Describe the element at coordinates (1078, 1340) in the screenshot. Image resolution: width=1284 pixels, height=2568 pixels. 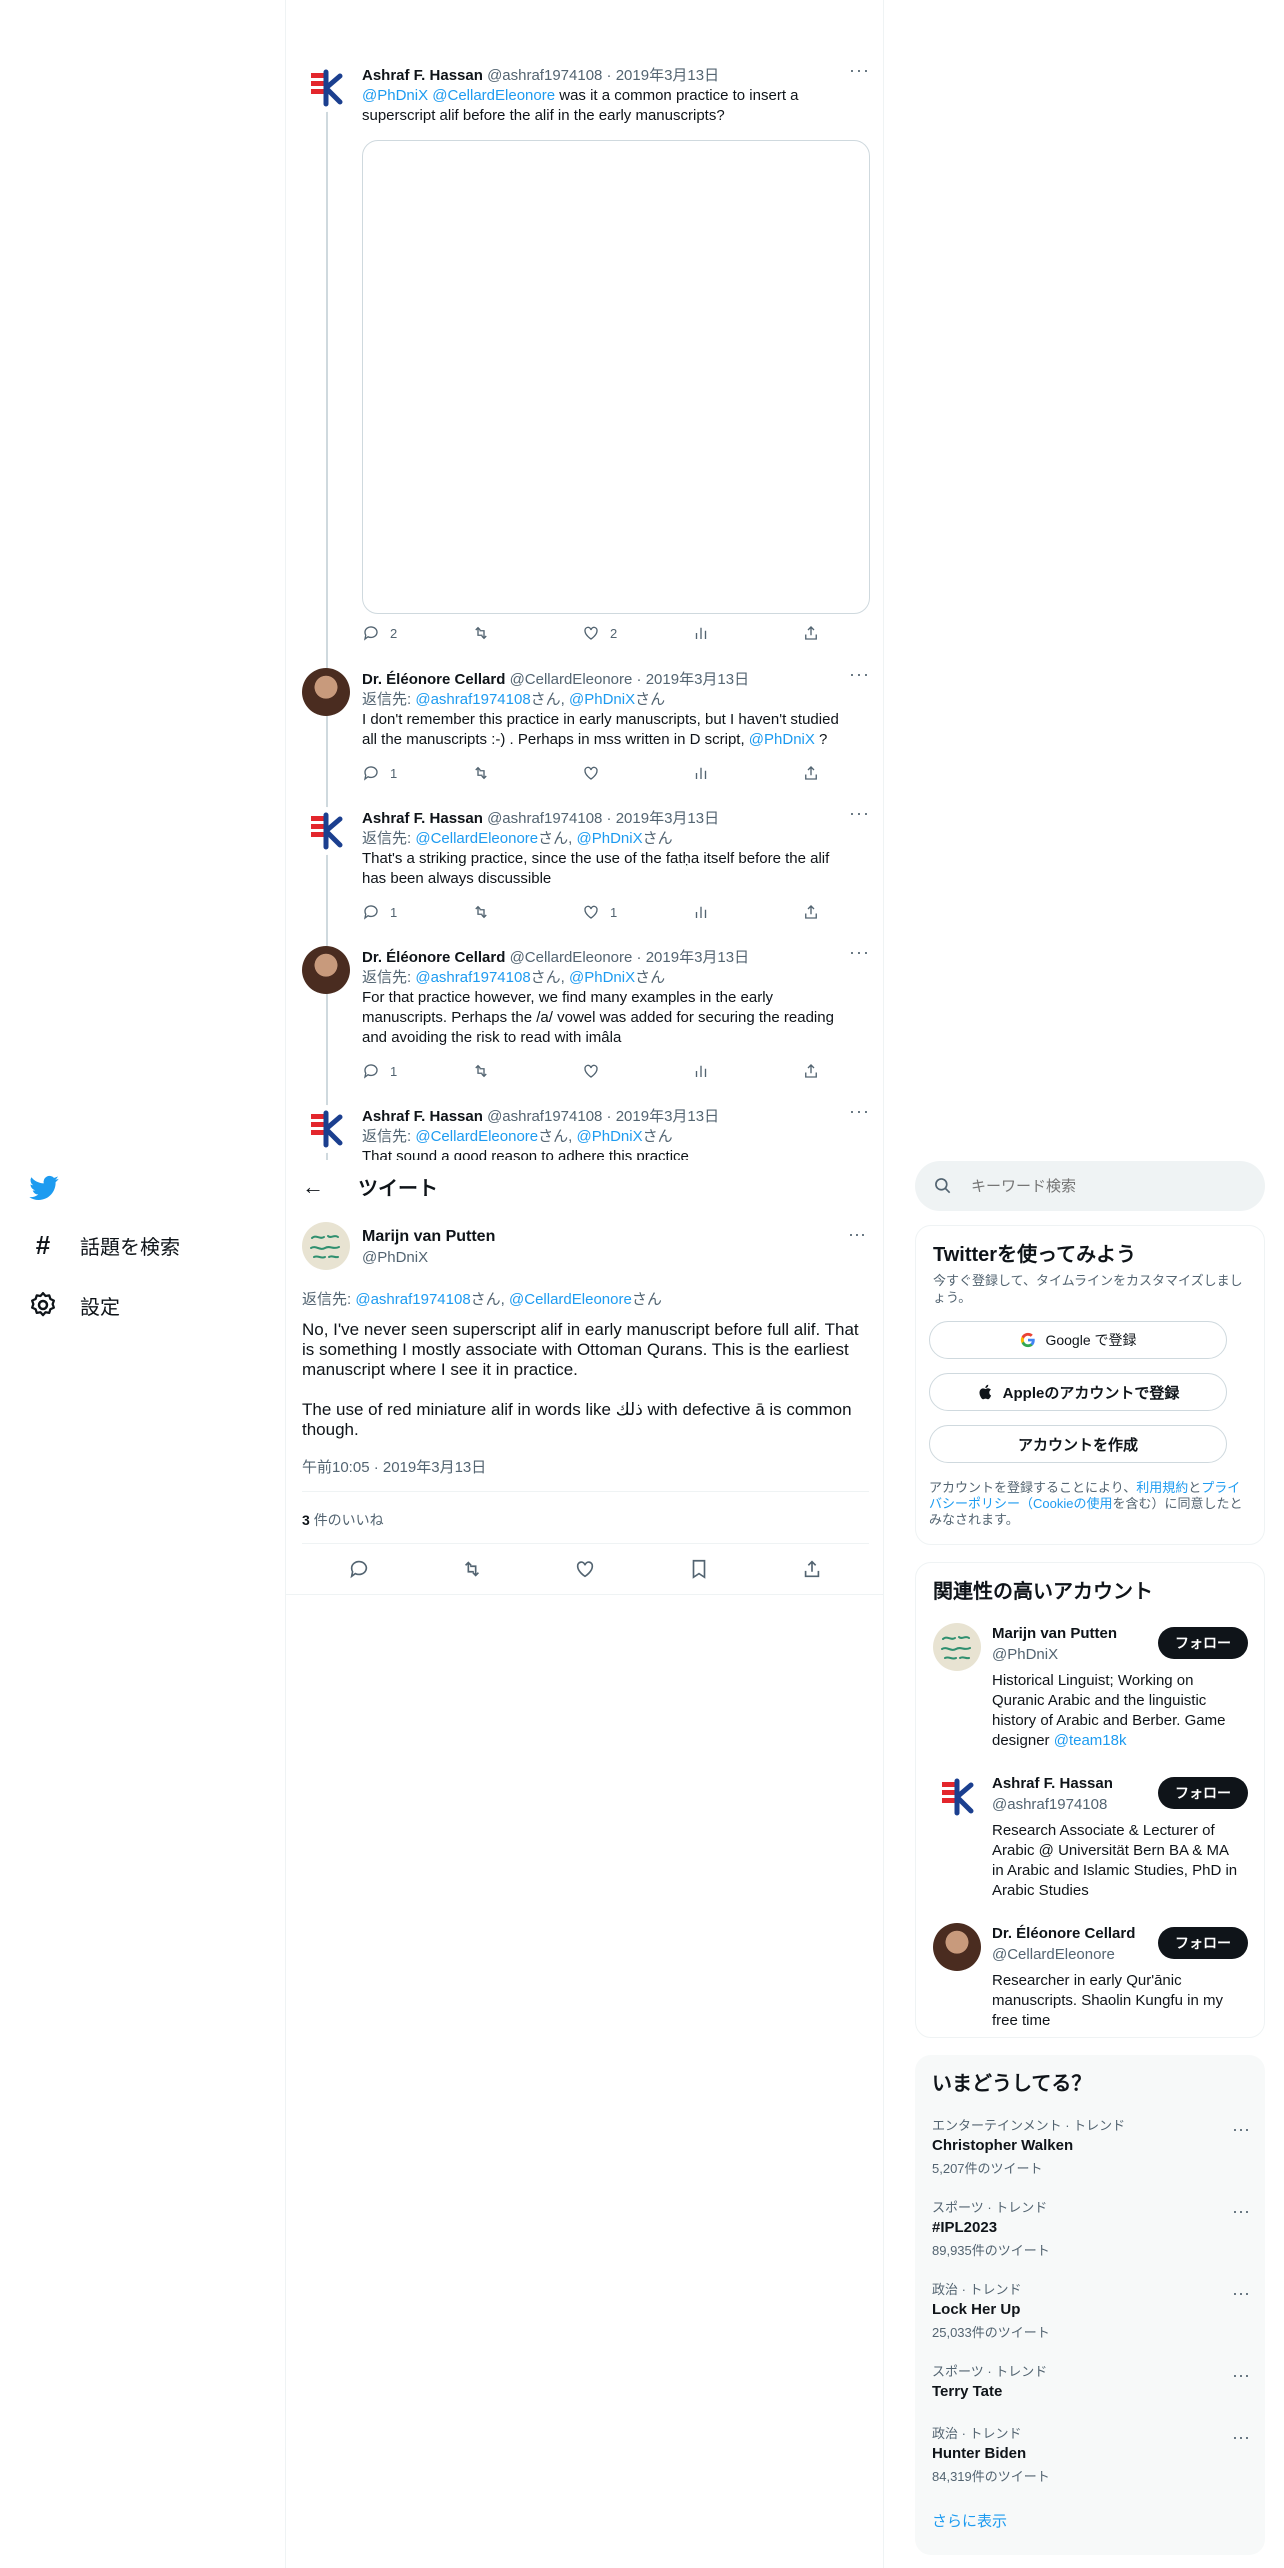
I see `google-signup-button: Google で登録` at that location.